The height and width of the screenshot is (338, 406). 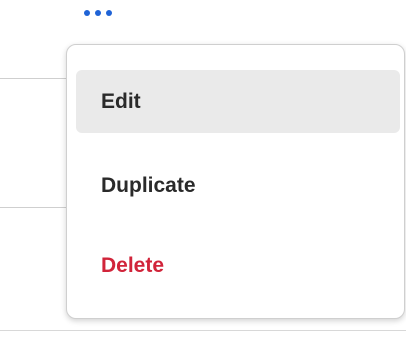 I want to click on menu-item-label: Delete, so click(x=133, y=265).